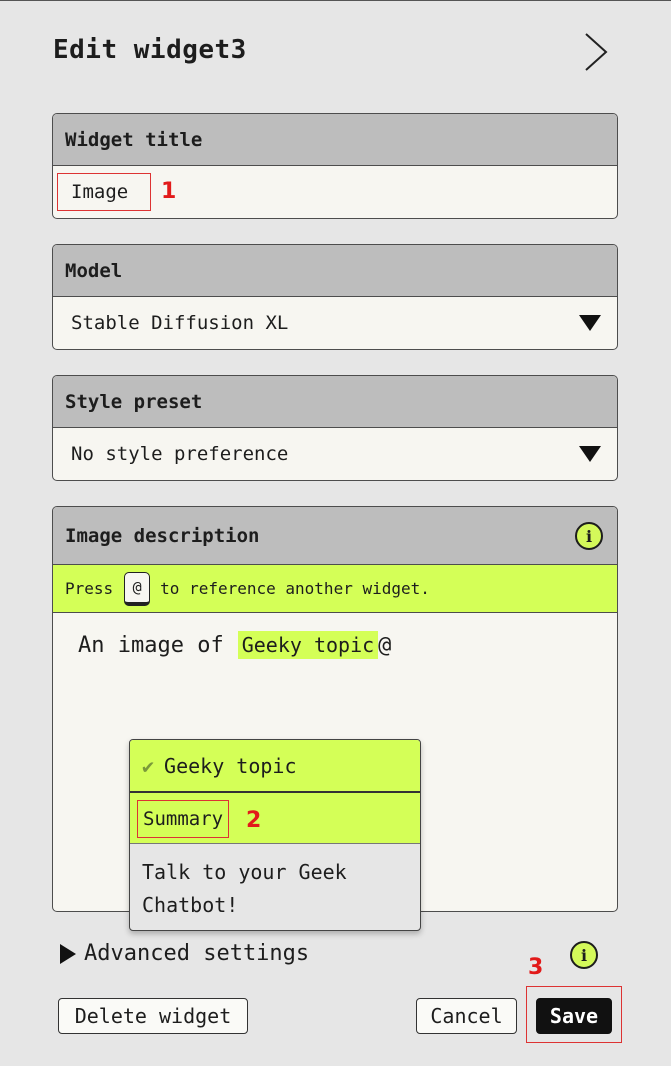 The height and width of the screenshot is (1066, 671). I want to click on model-select: Stable Diffusion XL, so click(335, 323).